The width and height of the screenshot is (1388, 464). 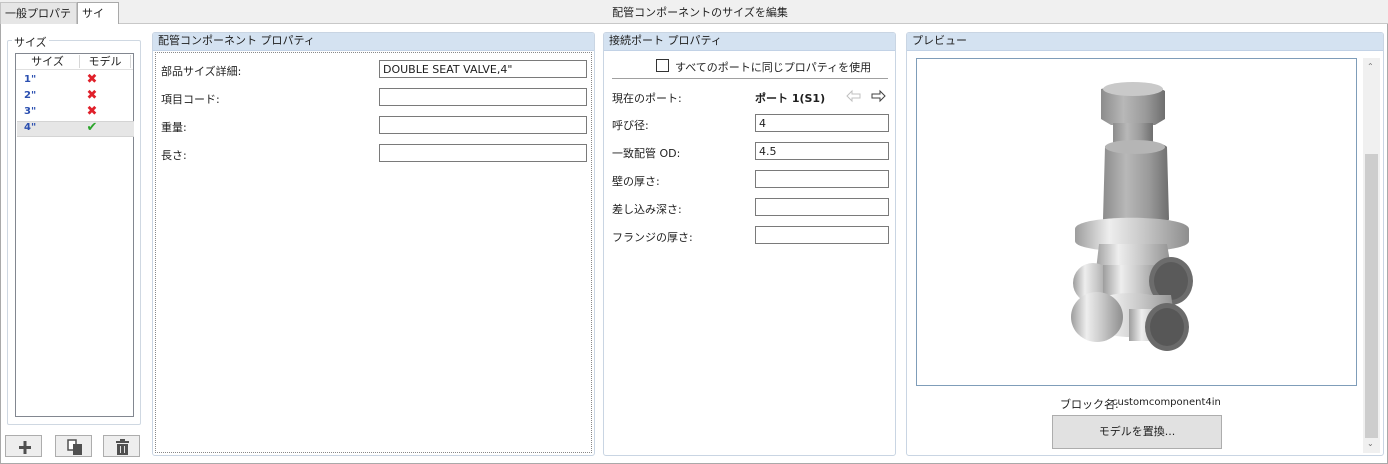 What do you see at coordinates (201, 71) in the screenshot?
I see `part-size-detail-label: 部品サイズ詳細:` at bounding box center [201, 71].